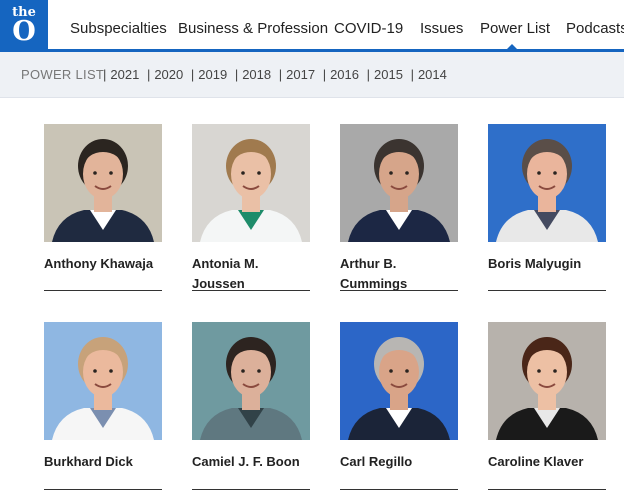 The width and height of the screenshot is (624, 496). What do you see at coordinates (368, 29) in the screenshot?
I see `nav-covid-19: COVID-19` at bounding box center [368, 29].